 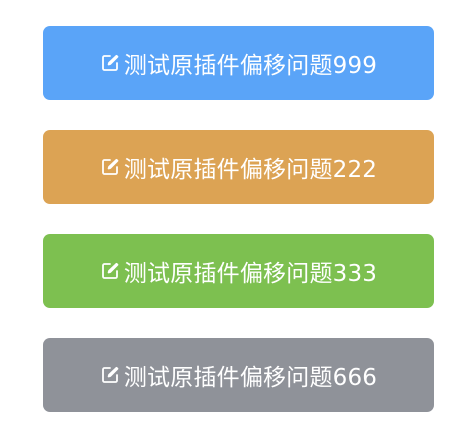 I want to click on test-button-333: 测试原插件偏移问题333, so click(x=238, y=271).